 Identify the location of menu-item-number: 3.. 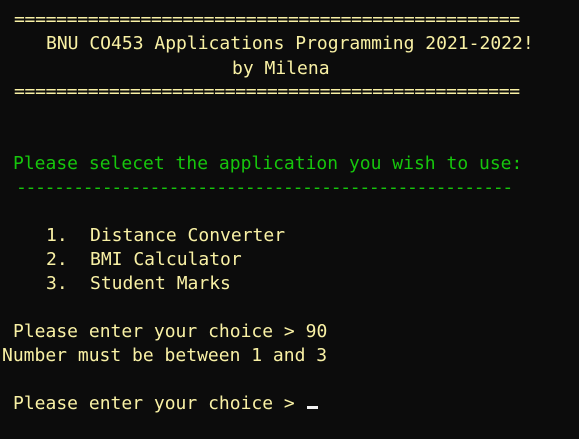
(57, 283).